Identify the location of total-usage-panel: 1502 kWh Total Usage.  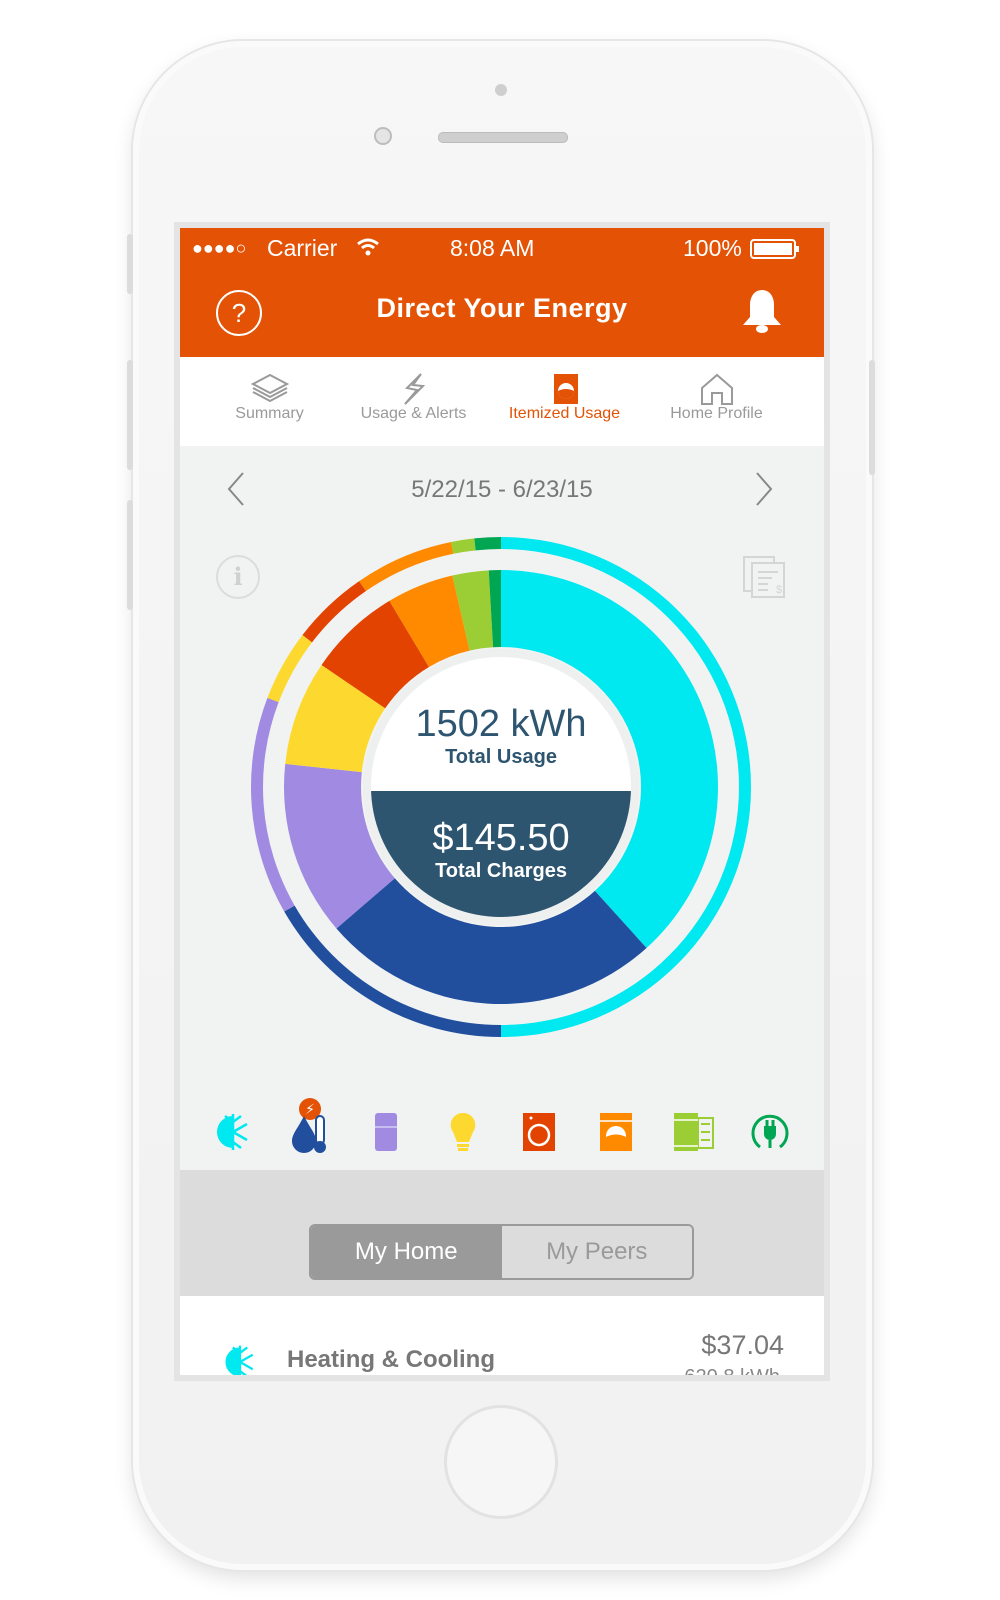
(501, 724).